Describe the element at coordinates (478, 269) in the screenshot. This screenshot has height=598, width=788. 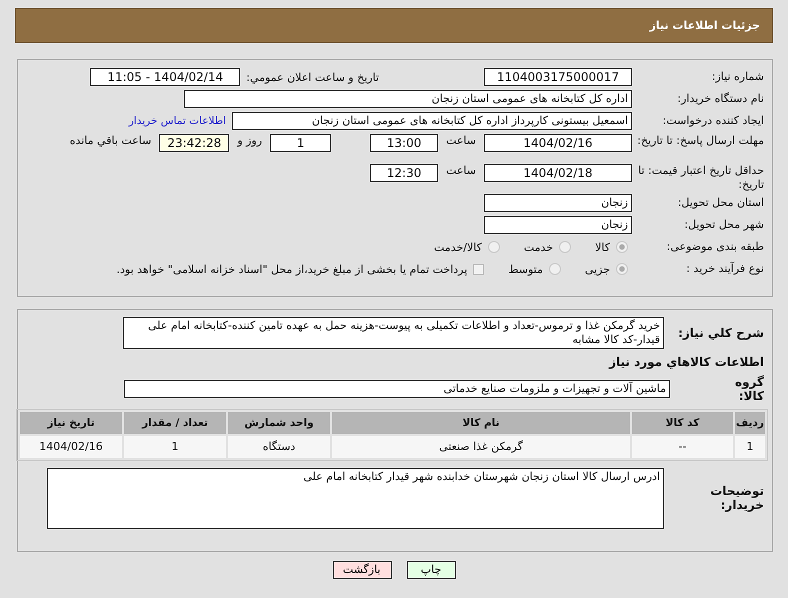
I see `checkbox` at that location.